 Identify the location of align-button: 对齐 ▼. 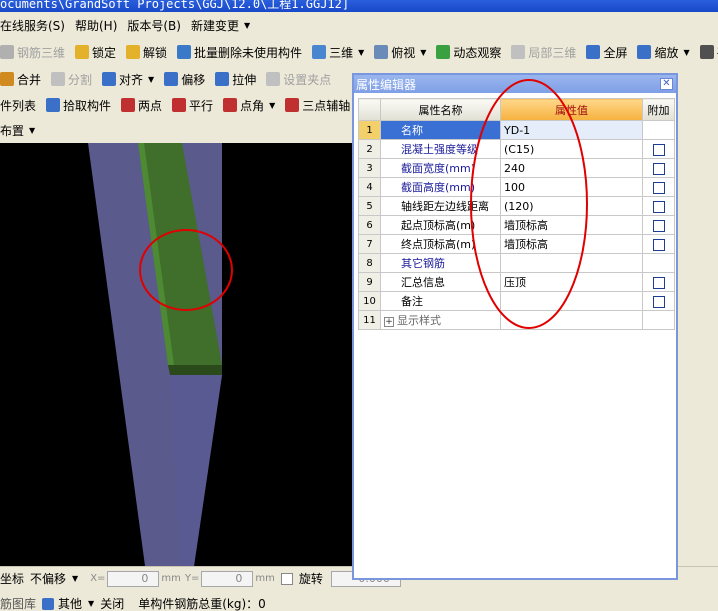
(128, 79).